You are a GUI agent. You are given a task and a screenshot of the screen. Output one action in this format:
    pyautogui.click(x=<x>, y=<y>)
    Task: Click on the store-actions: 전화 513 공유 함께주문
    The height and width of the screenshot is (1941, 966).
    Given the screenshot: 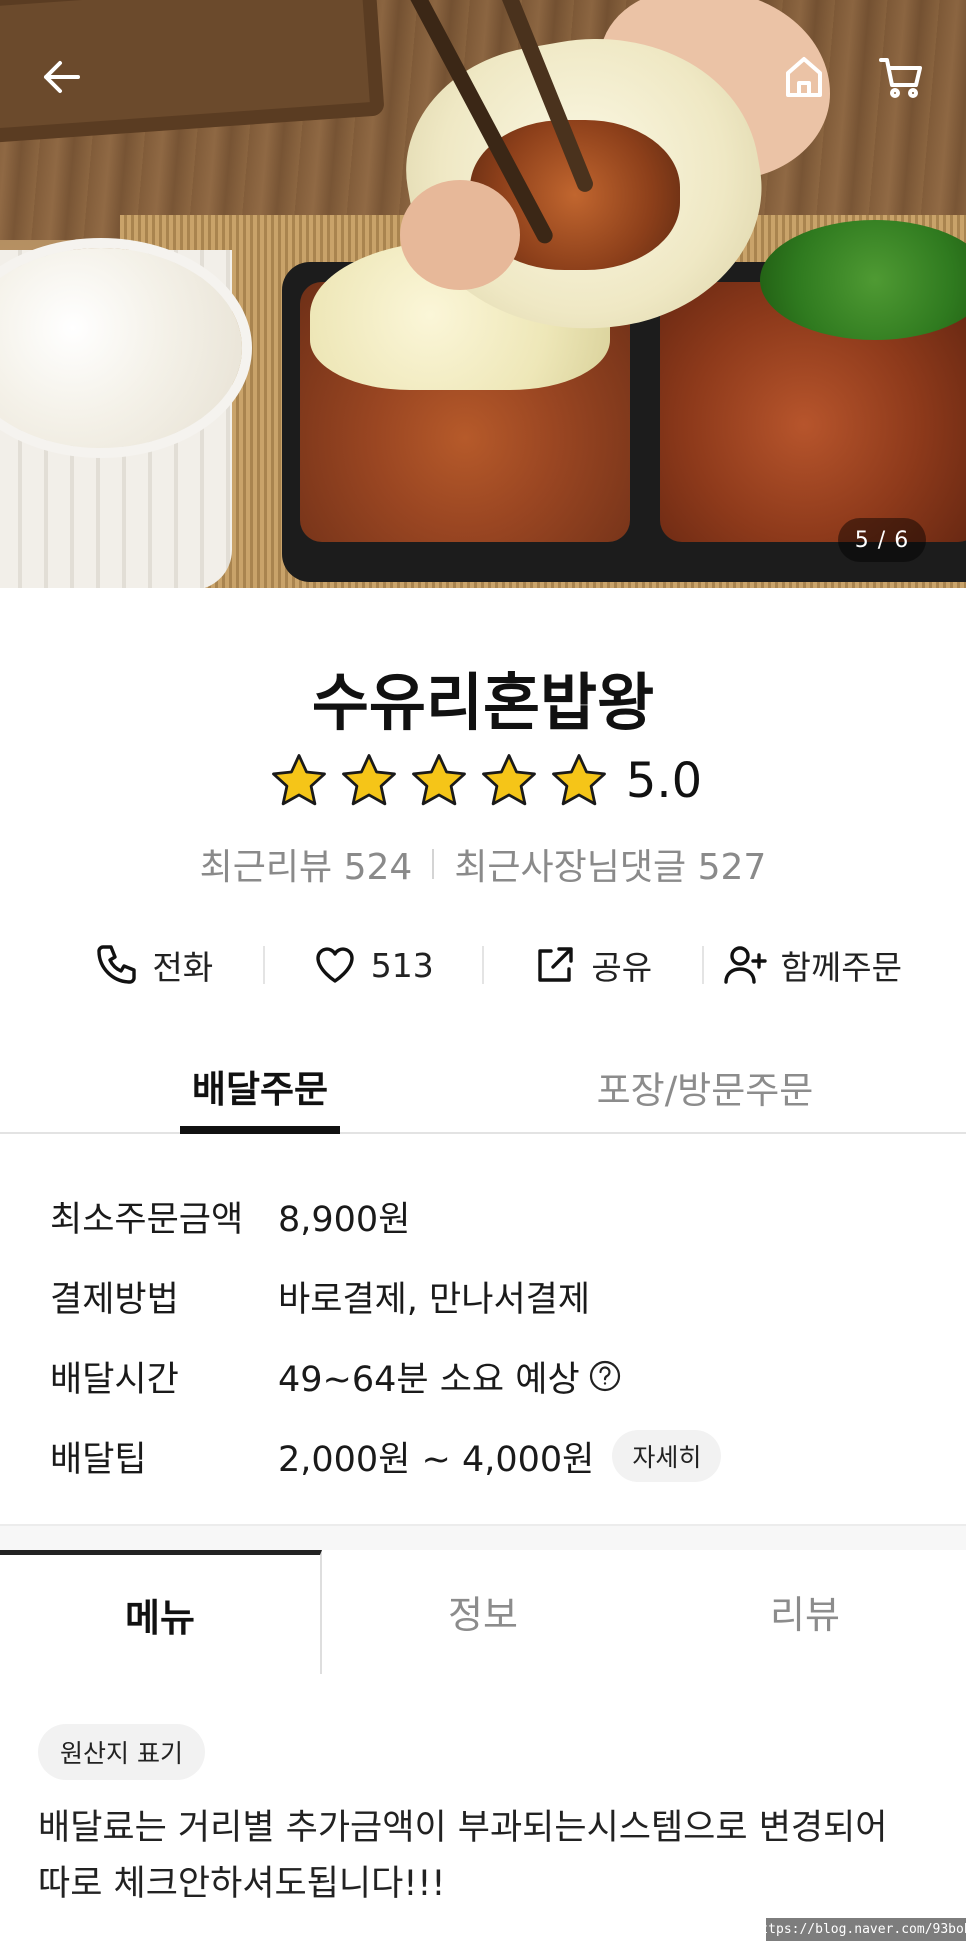 What is the action you would take?
    pyautogui.click(x=483, y=965)
    